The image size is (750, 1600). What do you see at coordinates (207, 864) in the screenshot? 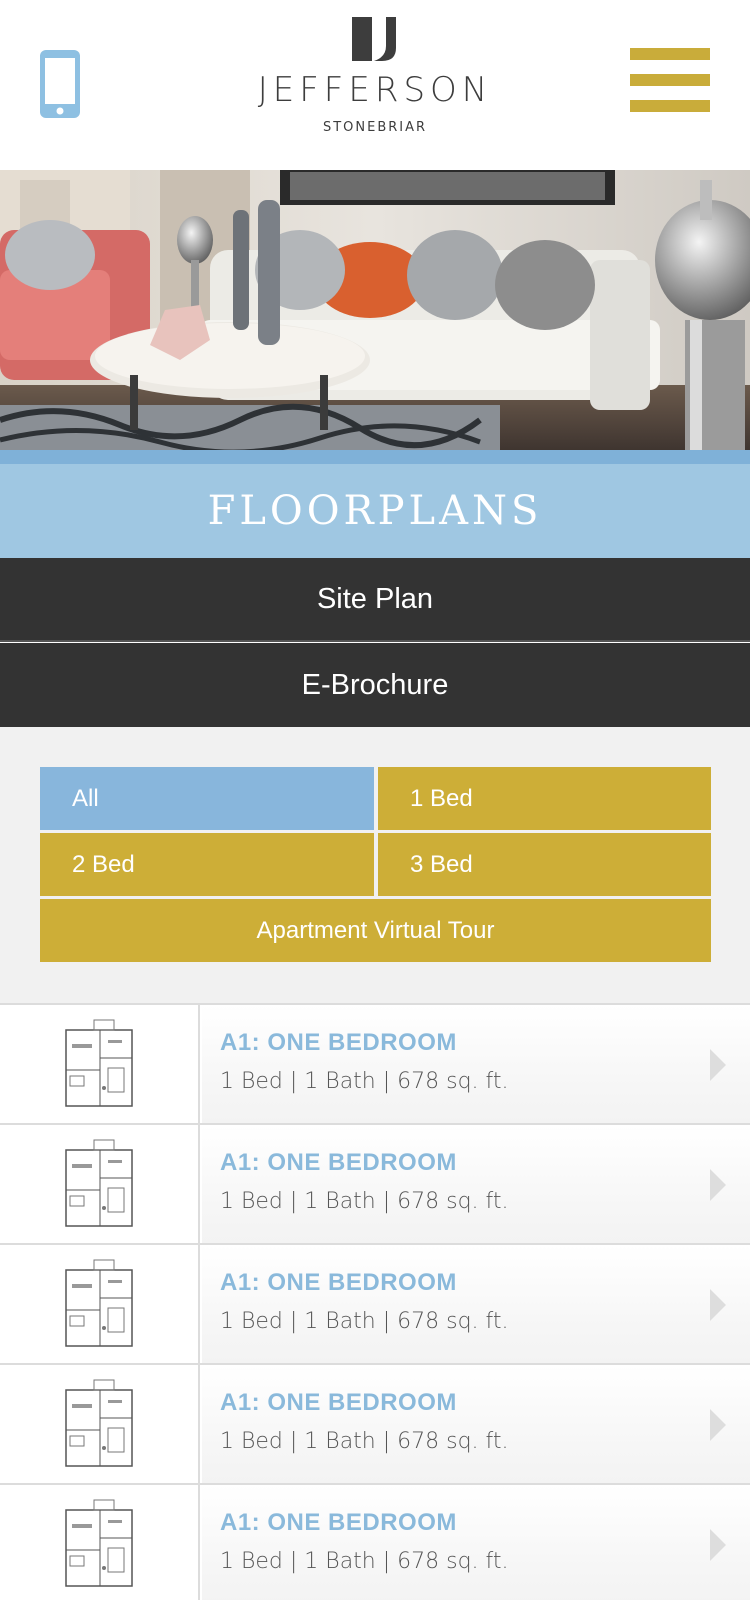
I see `filter-2-bed-button: 2 Bed` at bounding box center [207, 864].